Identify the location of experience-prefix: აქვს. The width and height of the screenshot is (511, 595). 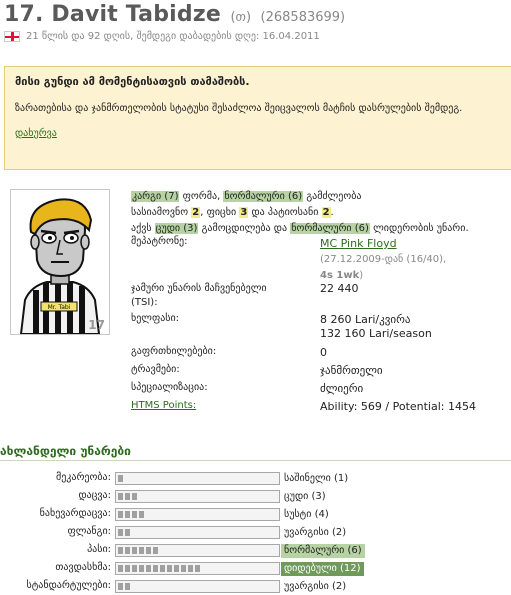
(141, 228).